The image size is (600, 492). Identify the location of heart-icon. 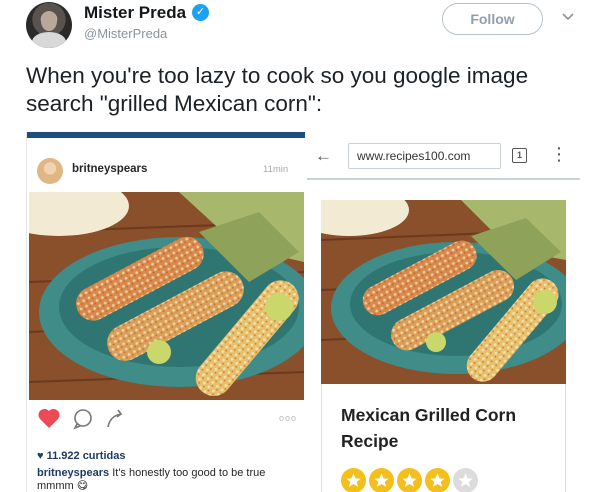
(49, 418).